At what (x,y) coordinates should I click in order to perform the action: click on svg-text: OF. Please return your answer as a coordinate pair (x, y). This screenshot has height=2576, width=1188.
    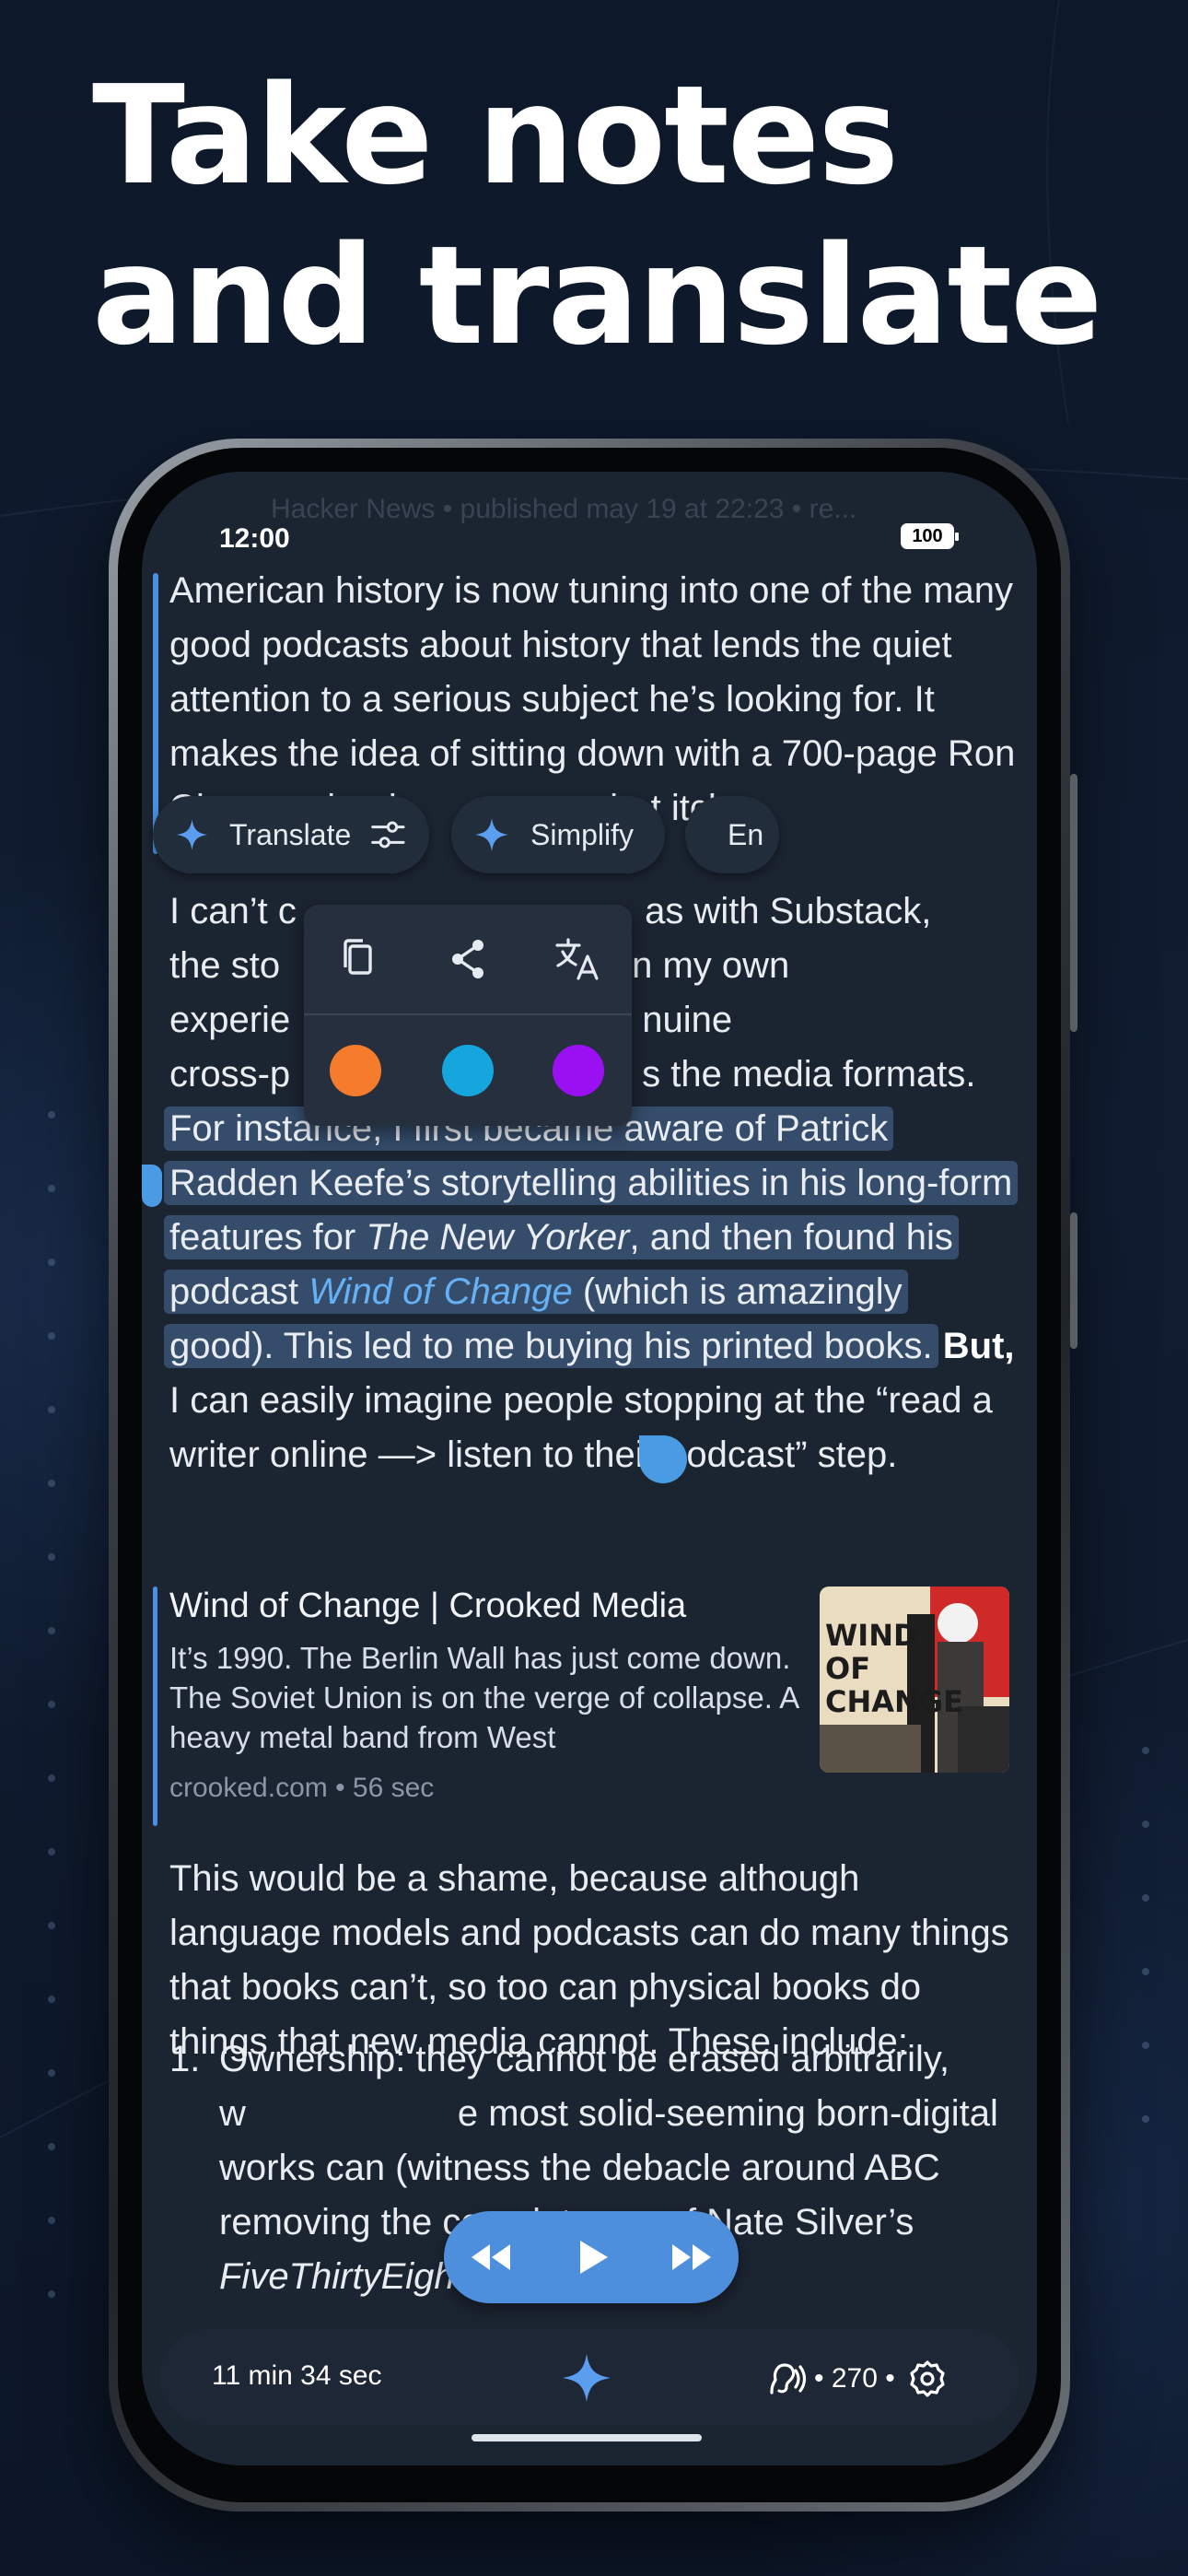
    Looking at the image, I should click on (847, 1668).